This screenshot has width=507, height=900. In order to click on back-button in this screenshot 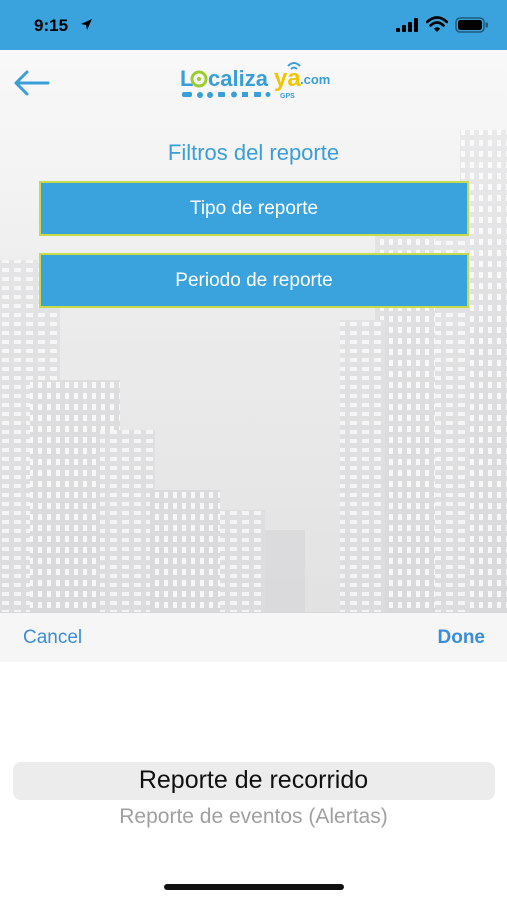, I will do `click(32, 83)`.